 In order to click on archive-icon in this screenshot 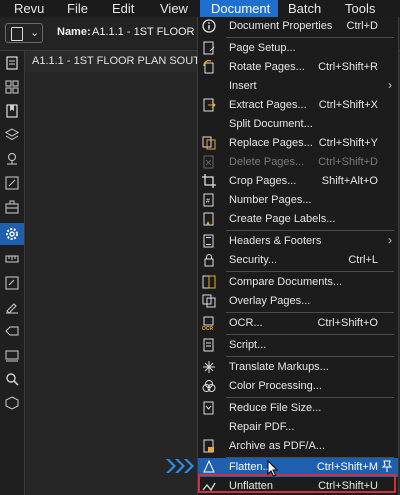, I will do `click(209, 446)`.